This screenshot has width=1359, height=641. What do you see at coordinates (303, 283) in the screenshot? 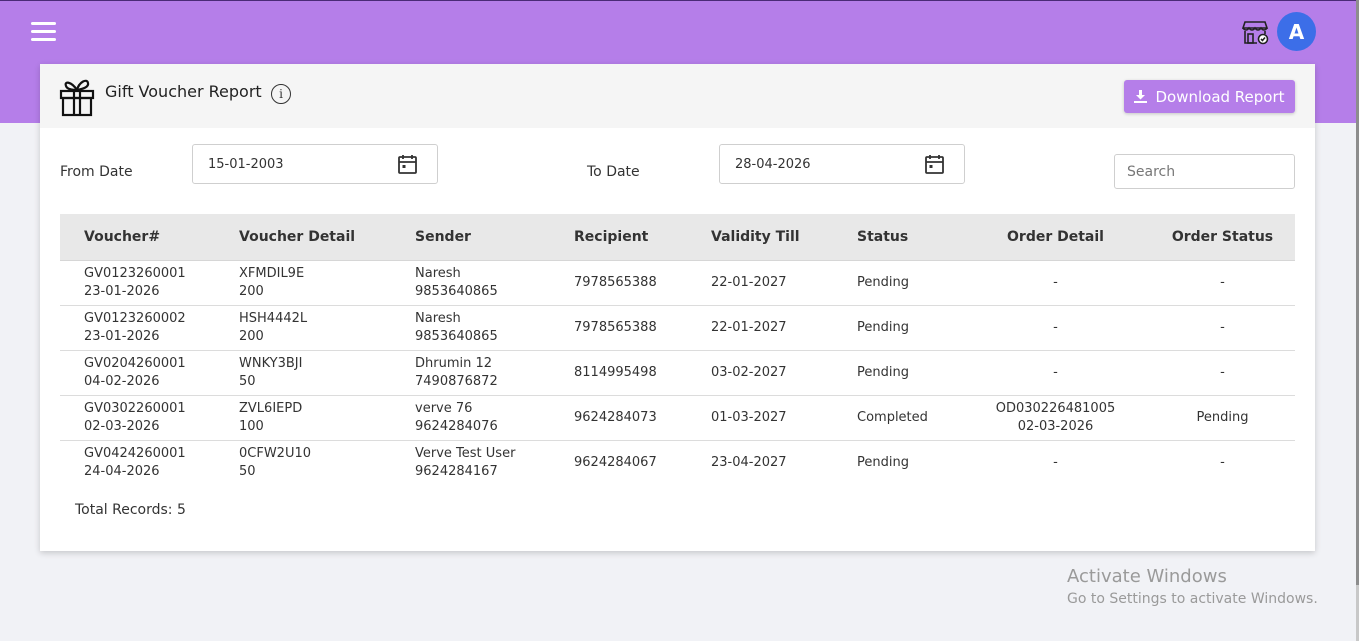
I see `voucher-detail-cell: XFMDIL9E 200` at bounding box center [303, 283].